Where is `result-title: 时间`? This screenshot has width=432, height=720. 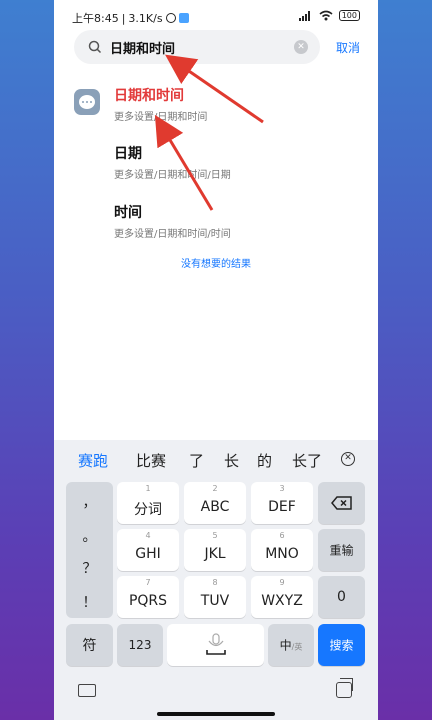 result-title: 时间 is located at coordinates (128, 213).